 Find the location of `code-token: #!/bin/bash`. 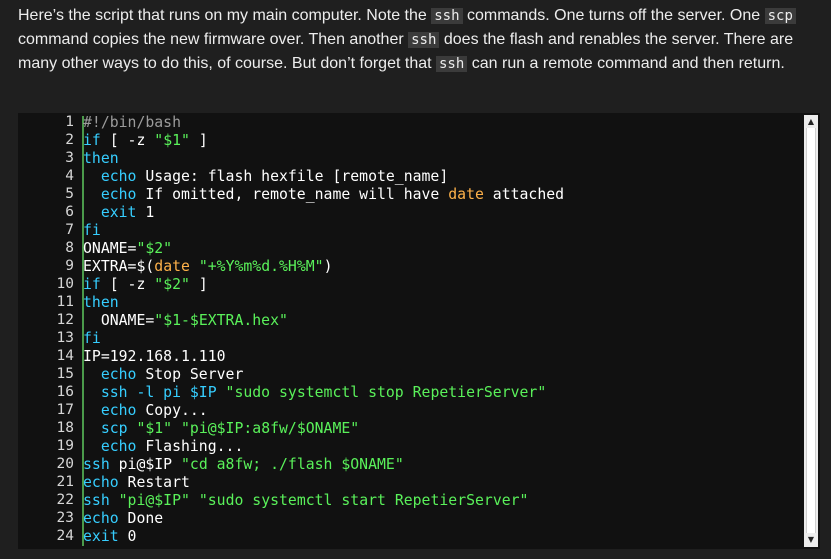

code-token: #!/bin/bash is located at coordinates (132, 122).